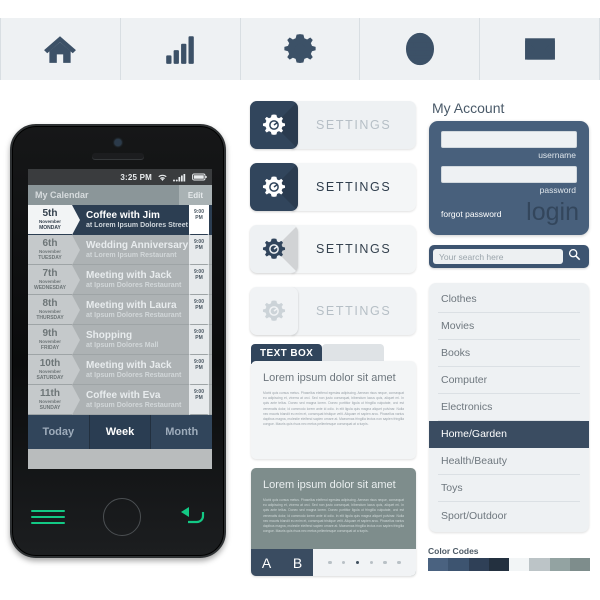 This screenshot has height=600, width=600. What do you see at coordinates (54, 400) in the screenshot?
I see `event-date-badge: 11th November SUNDAY` at bounding box center [54, 400].